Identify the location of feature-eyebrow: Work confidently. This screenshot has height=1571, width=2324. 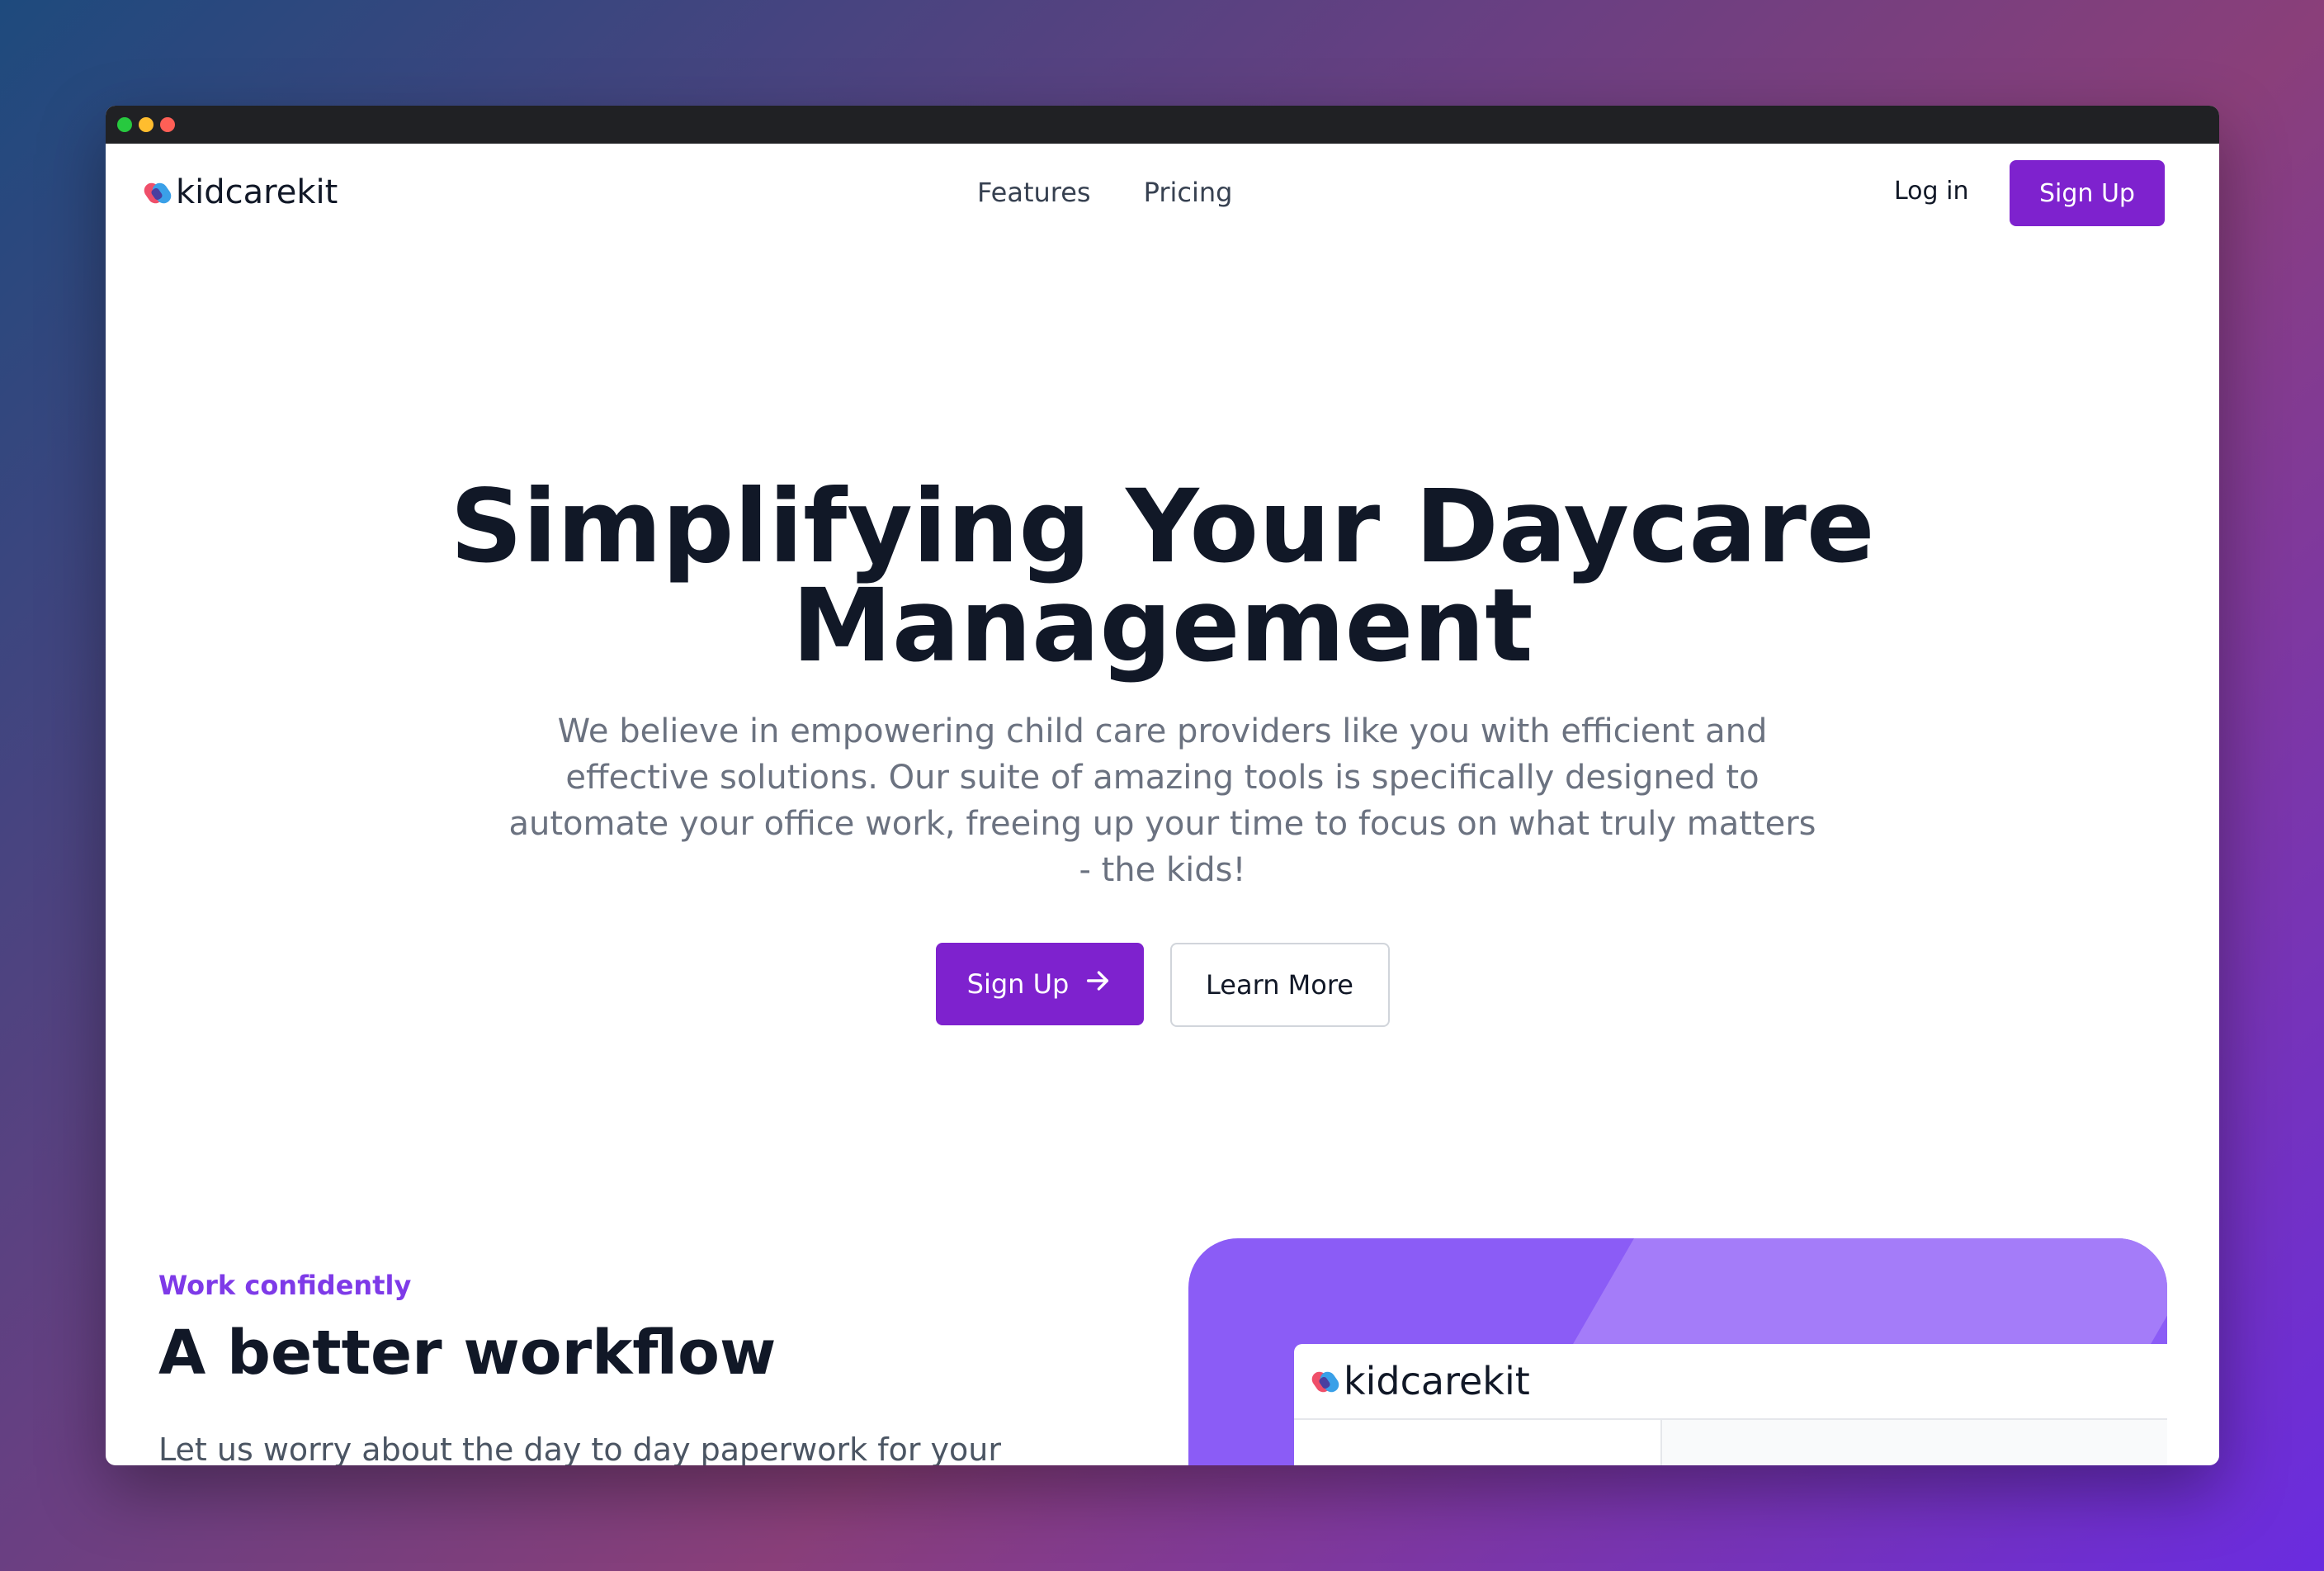
(285, 1285).